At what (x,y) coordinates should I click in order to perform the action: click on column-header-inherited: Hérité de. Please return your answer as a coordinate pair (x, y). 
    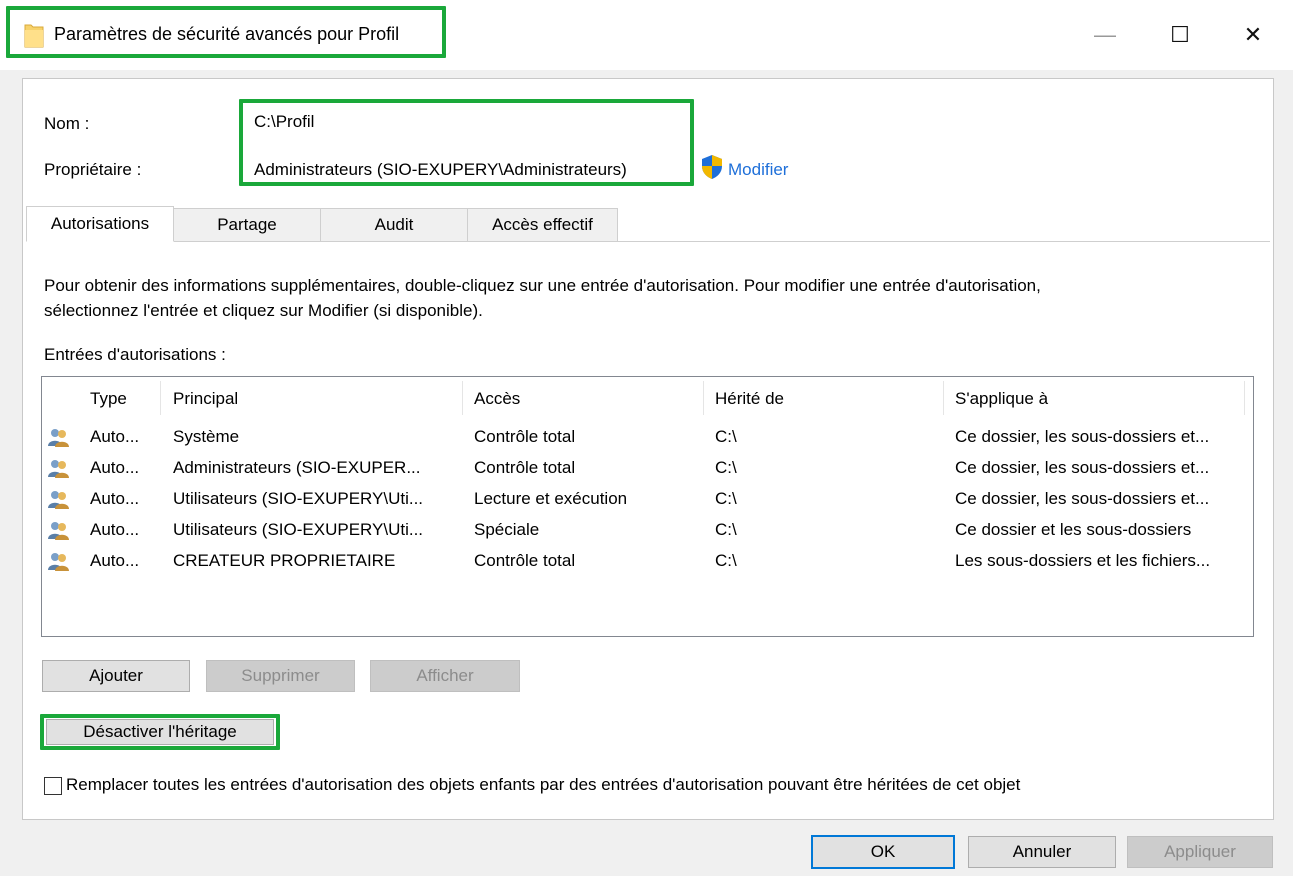
    Looking at the image, I should click on (749, 399).